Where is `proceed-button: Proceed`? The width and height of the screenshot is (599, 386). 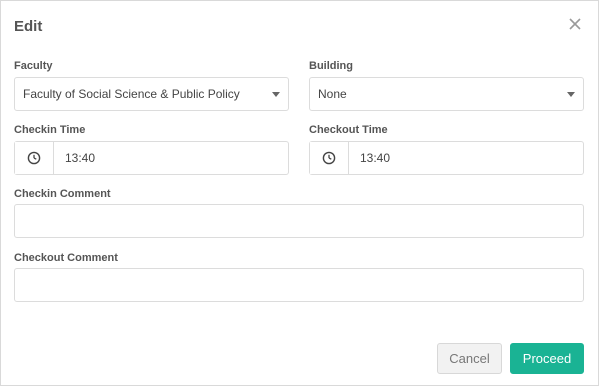
proceed-button: Proceed is located at coordinates (547, 358).